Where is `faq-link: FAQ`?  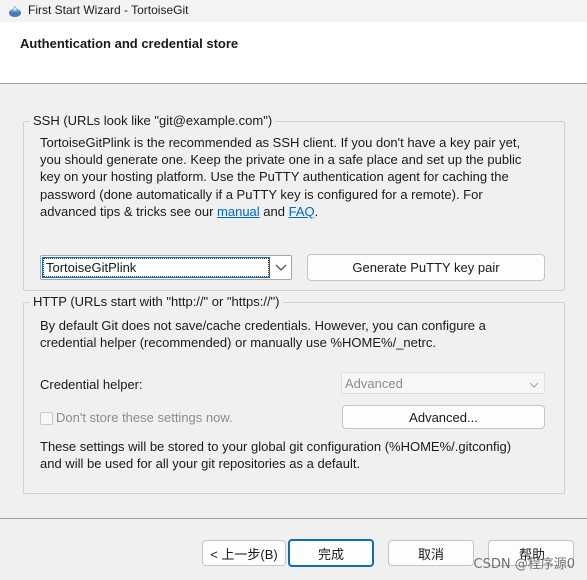 faq-link: FAQ is located at coordinates (302, 211).